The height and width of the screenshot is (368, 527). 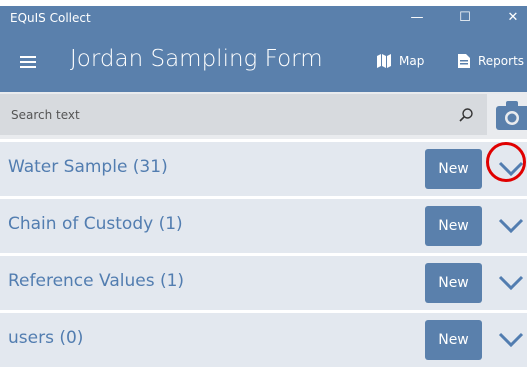 I want to click on search-icon, so click(x=466, y=115).